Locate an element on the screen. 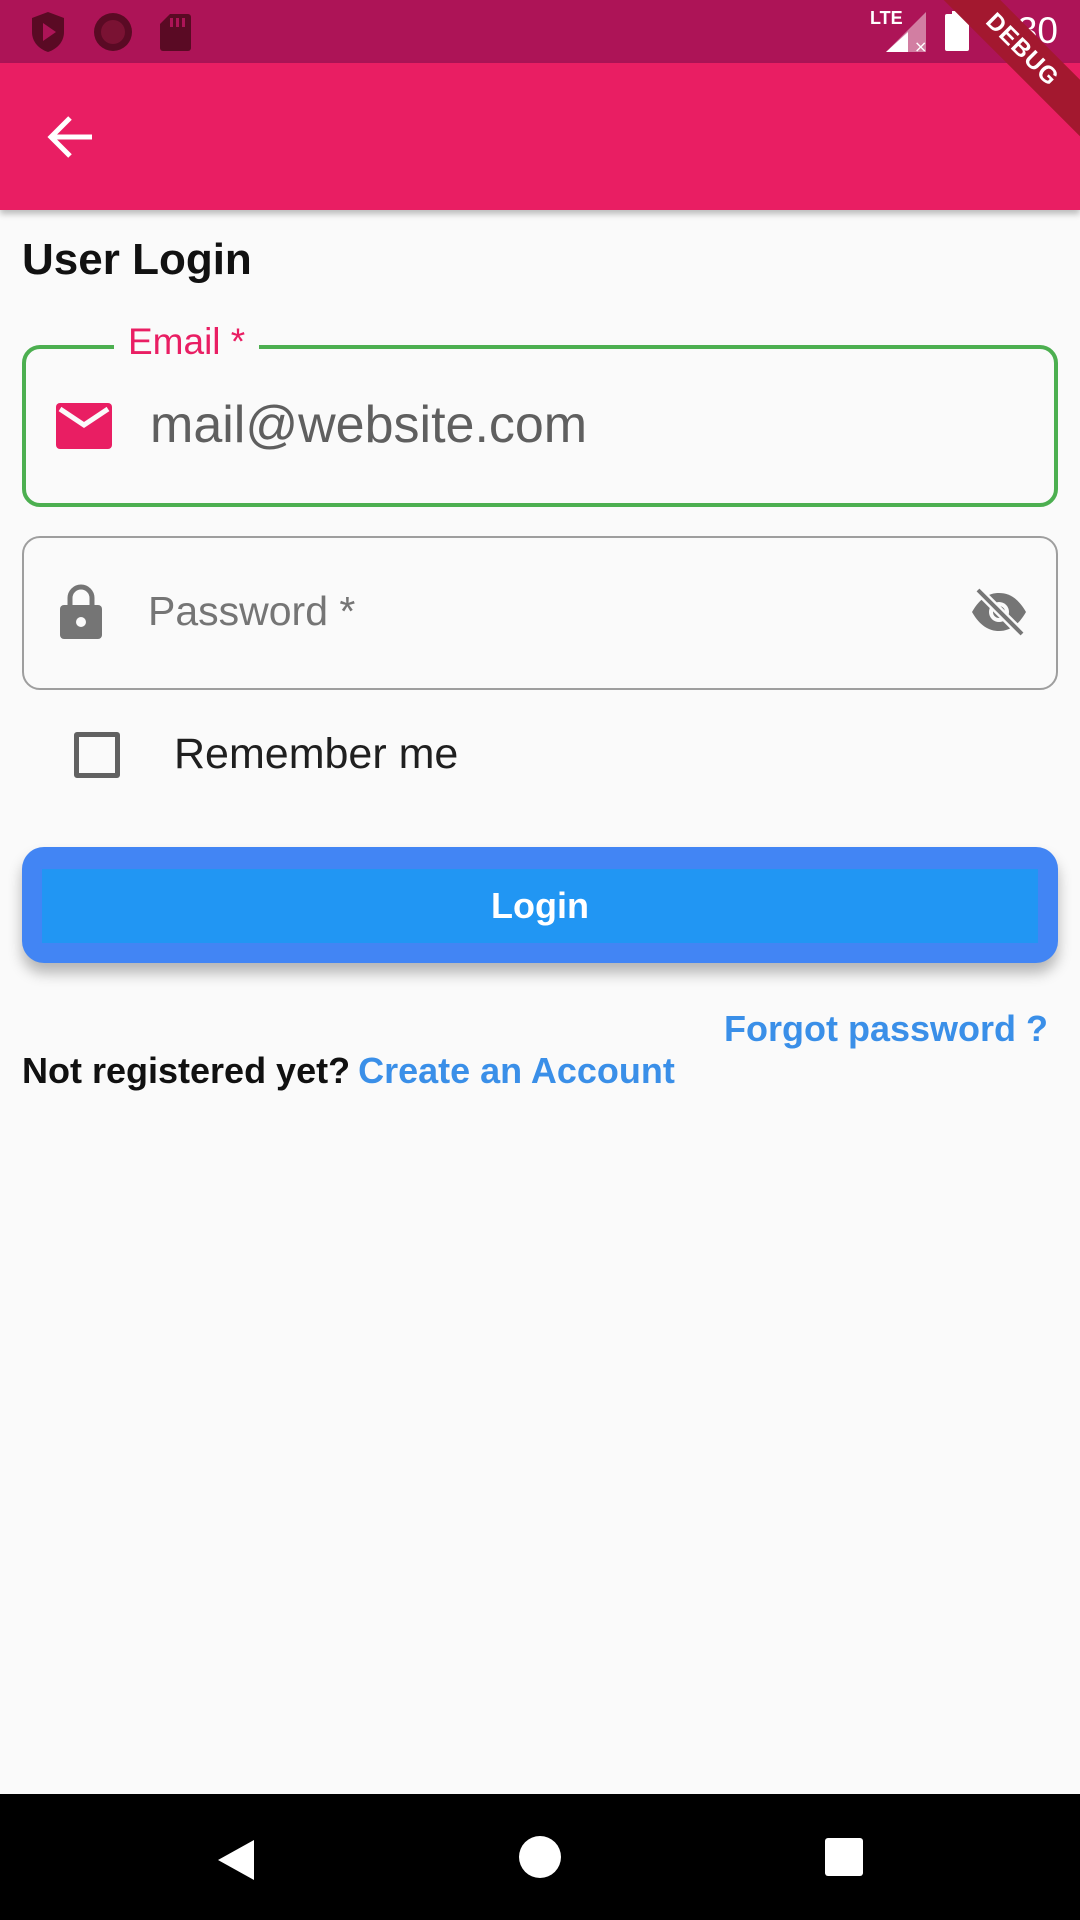  email-field: mail@website.com is located at coordinates (540, 426).